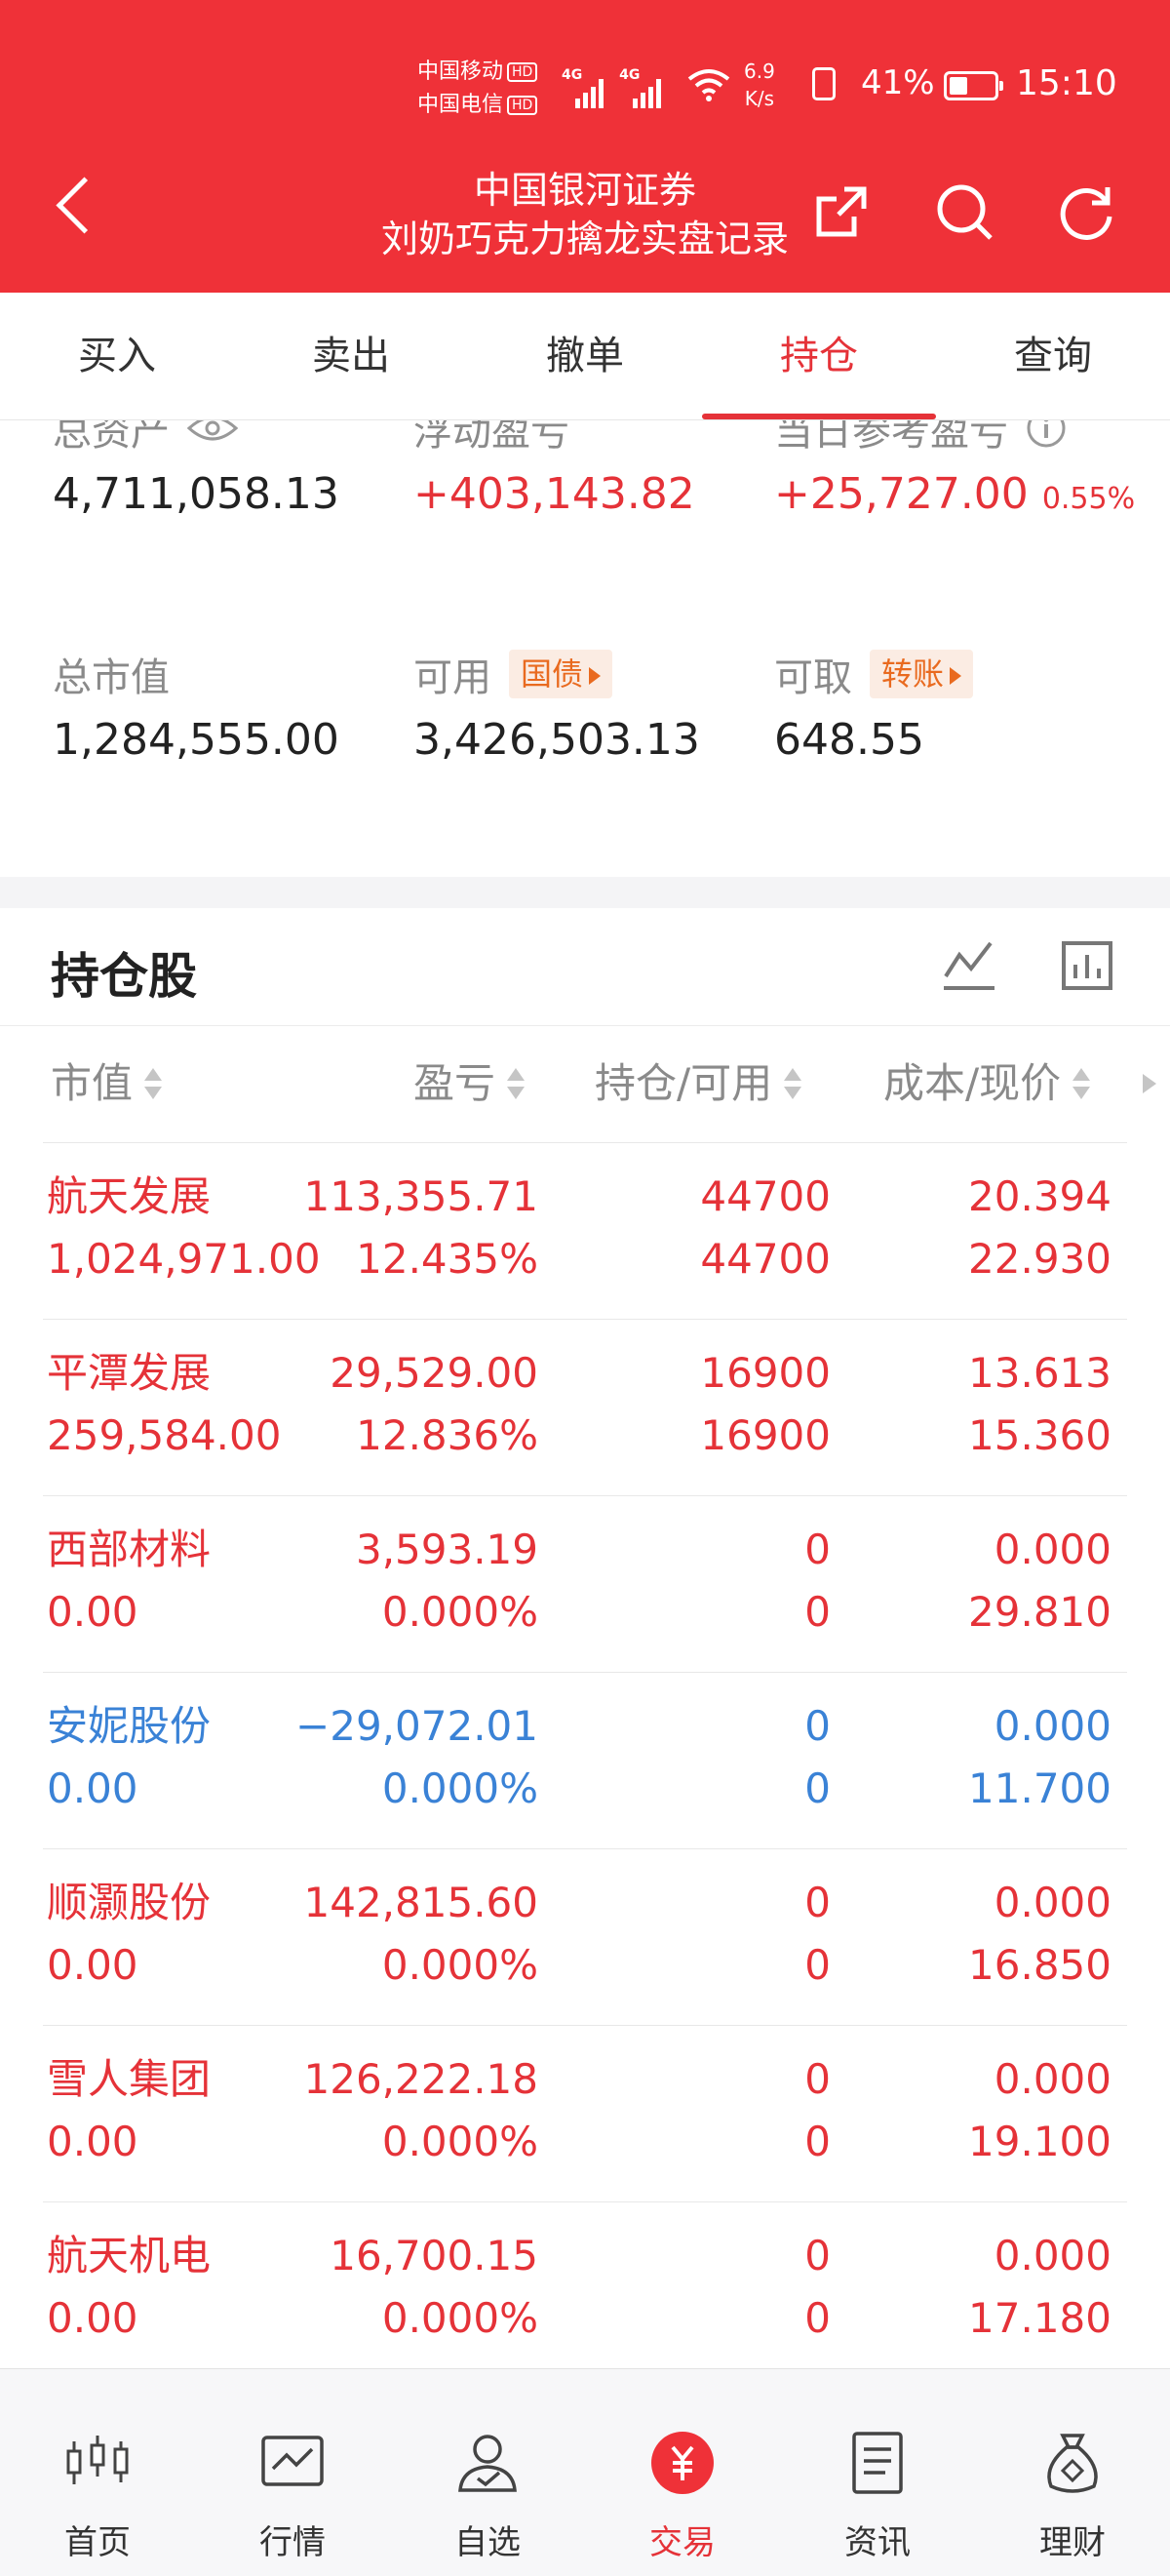 Image resolution: width=1170 pixels, height=2576 pixels. I want to click on nav-item-3: 自选, so click(487, 2472).